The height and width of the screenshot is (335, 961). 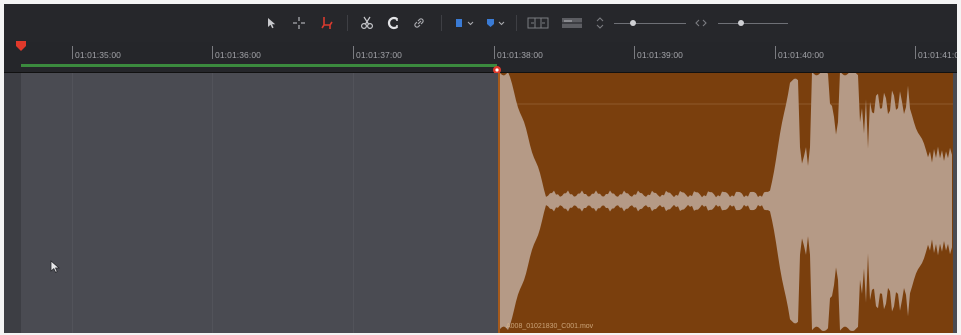 What do you see at coordinates (572, 23) in the screenshot?
I see `detail-zoom-icon` at bounding box center [572, 23].